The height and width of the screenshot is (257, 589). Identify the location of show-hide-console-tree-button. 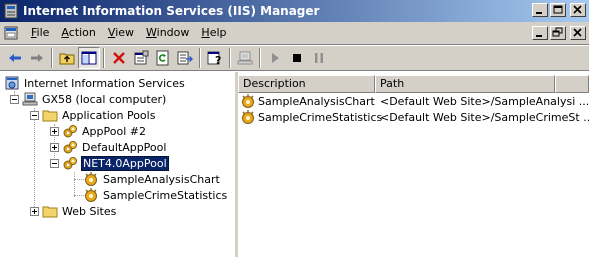
(89, 58).